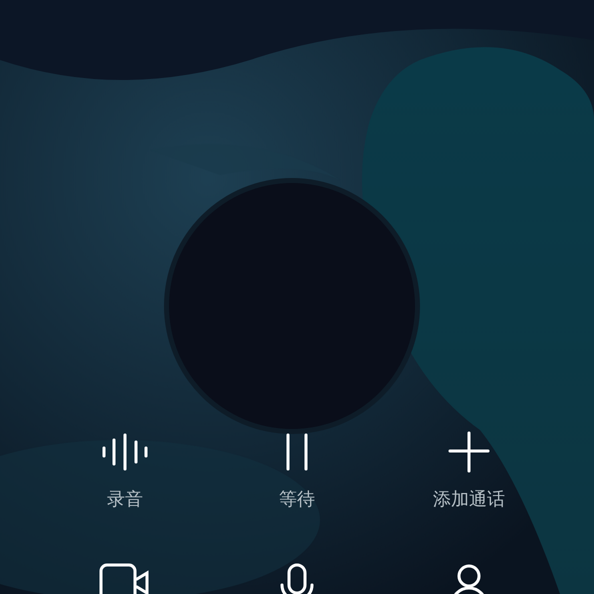  Describe the element at coordinates (297, 452) in the screenshot. I see `pause-icon` at that location.